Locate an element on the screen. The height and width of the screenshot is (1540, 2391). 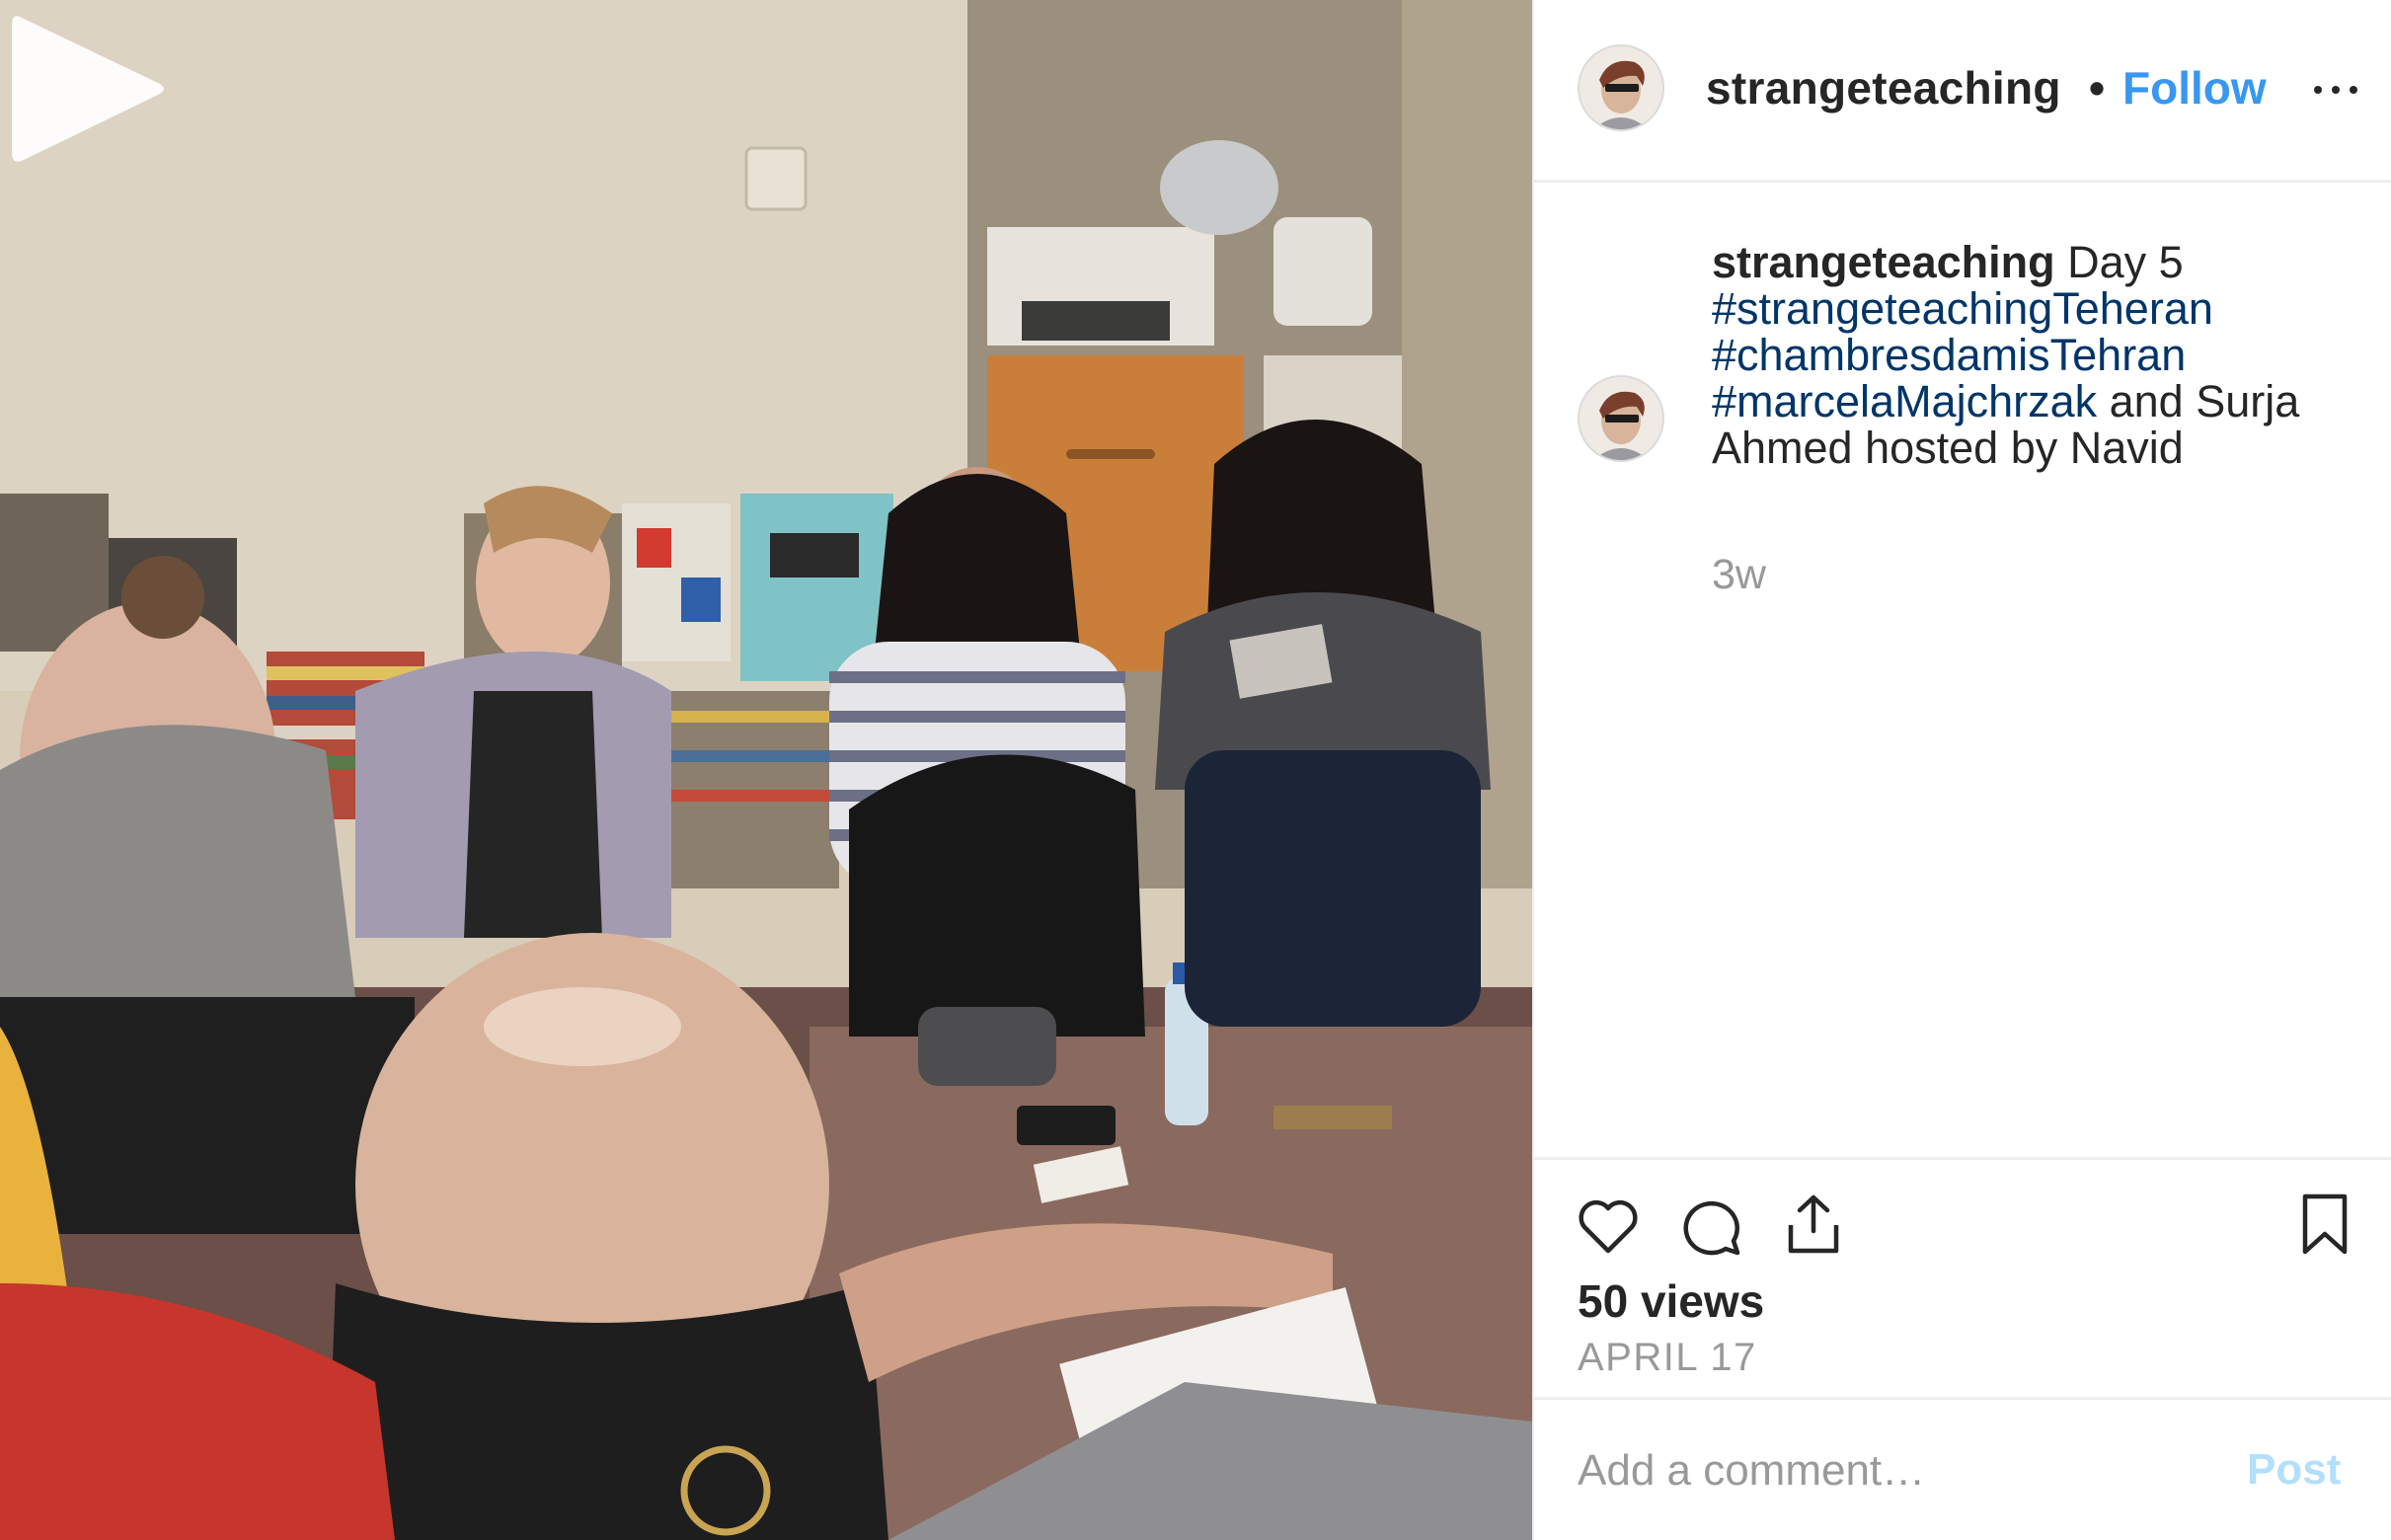
play-icon is located at coordinates (86, 89).